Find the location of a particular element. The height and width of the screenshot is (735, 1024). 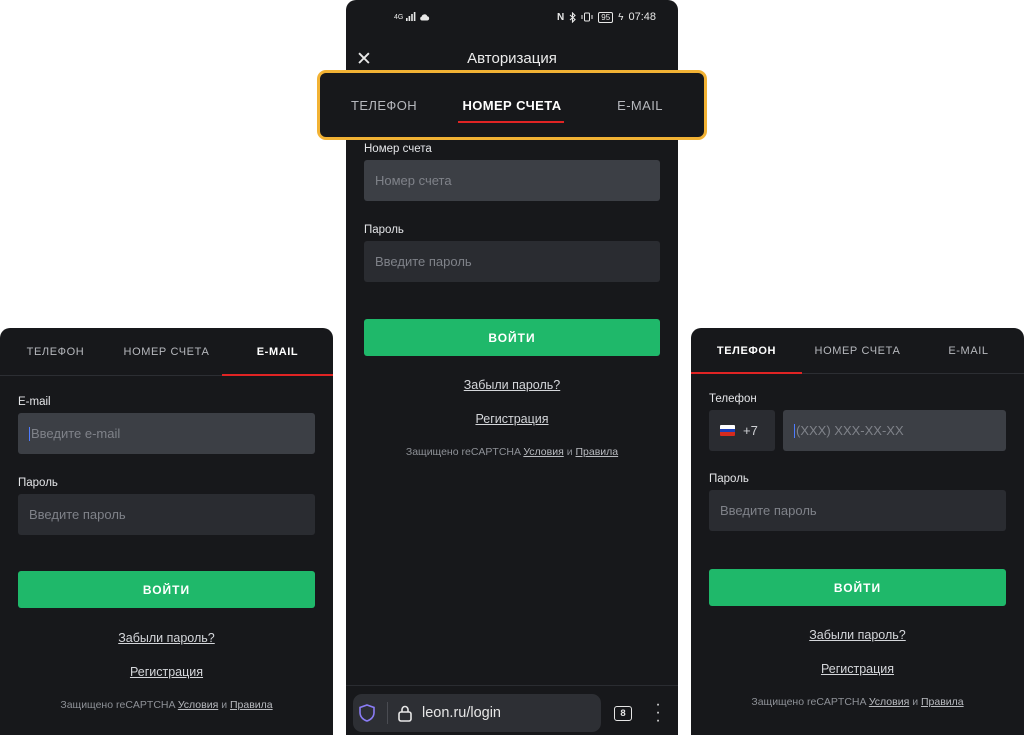

highlighted-login-tabs: ТЕЛЕФОН НОМЕР СЧЕТА E-MAIL is located at coordinates (512, 105).